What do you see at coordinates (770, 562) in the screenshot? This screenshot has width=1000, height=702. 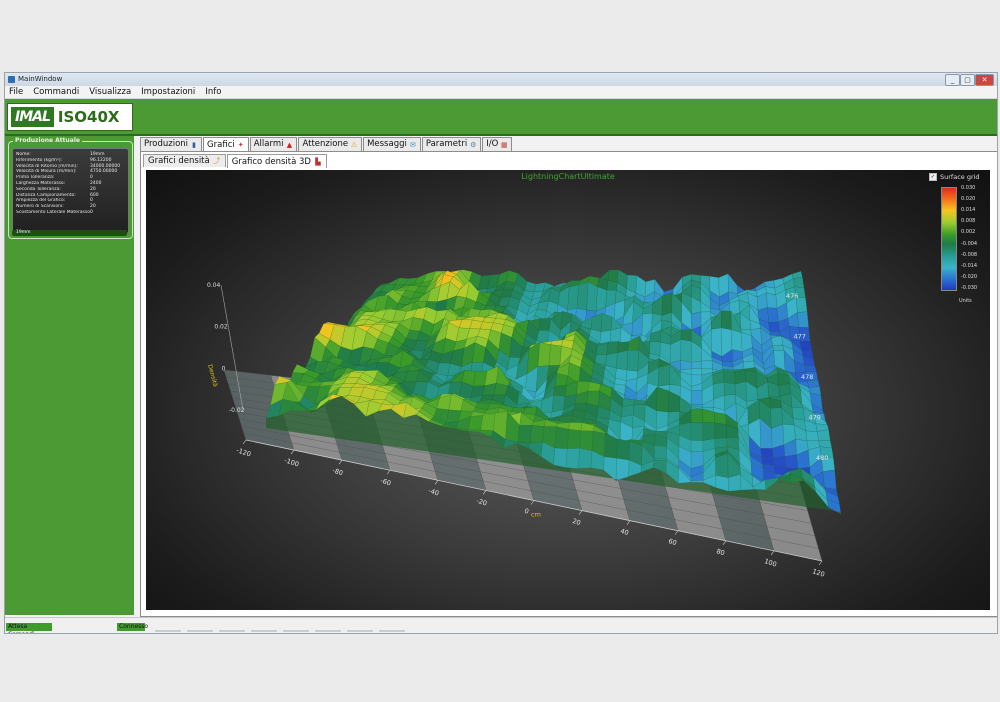 I see `x-tick-label: 100` at bounding box center [770, 562].